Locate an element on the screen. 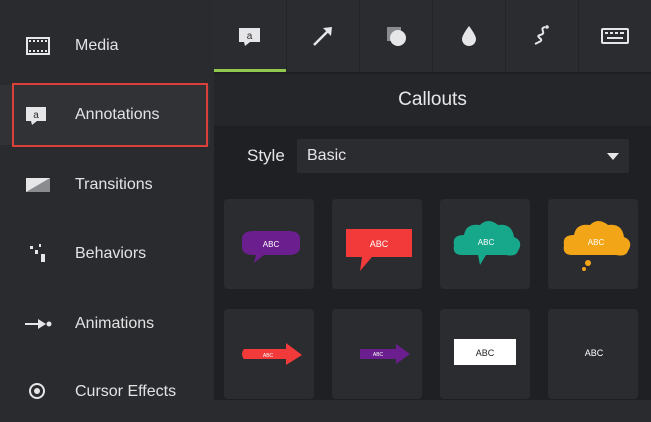 The image size is (651, 422). sidebar-item-label: Animations is located at coordinates (115, 323).